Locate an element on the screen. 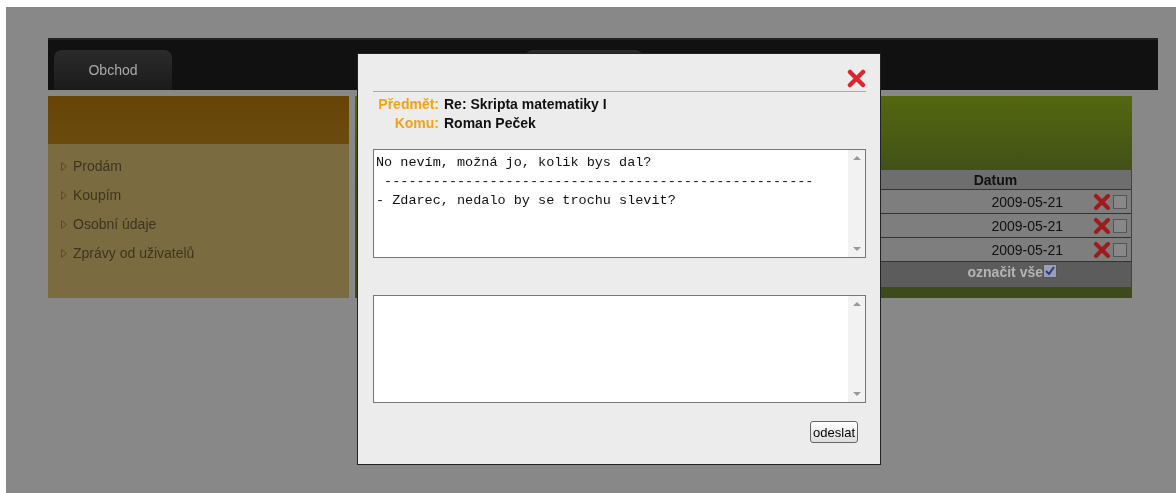 The width and height of the screenshot is (1176, 493). sidebar-link: Osobní údaje is located at coordinates (115, 224).